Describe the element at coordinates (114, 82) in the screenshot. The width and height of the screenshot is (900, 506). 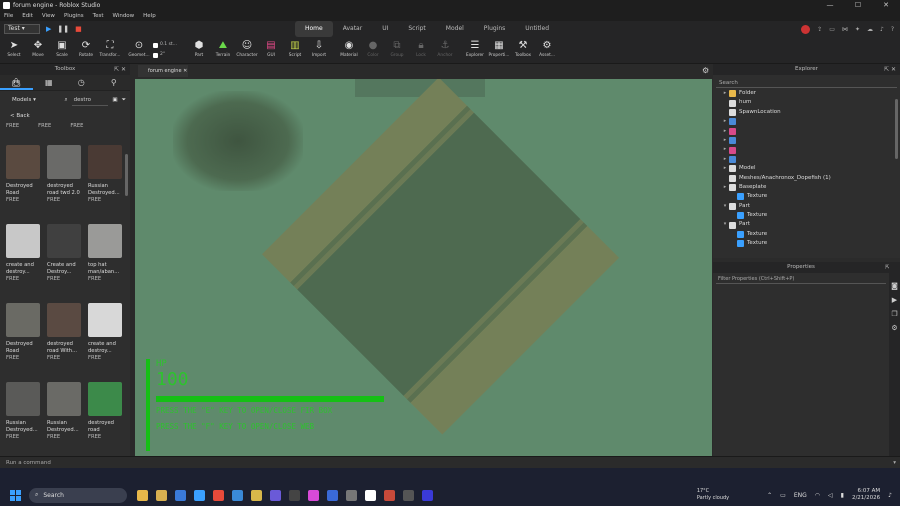
I see `creations-bulb-icon: ⚲` at that location.